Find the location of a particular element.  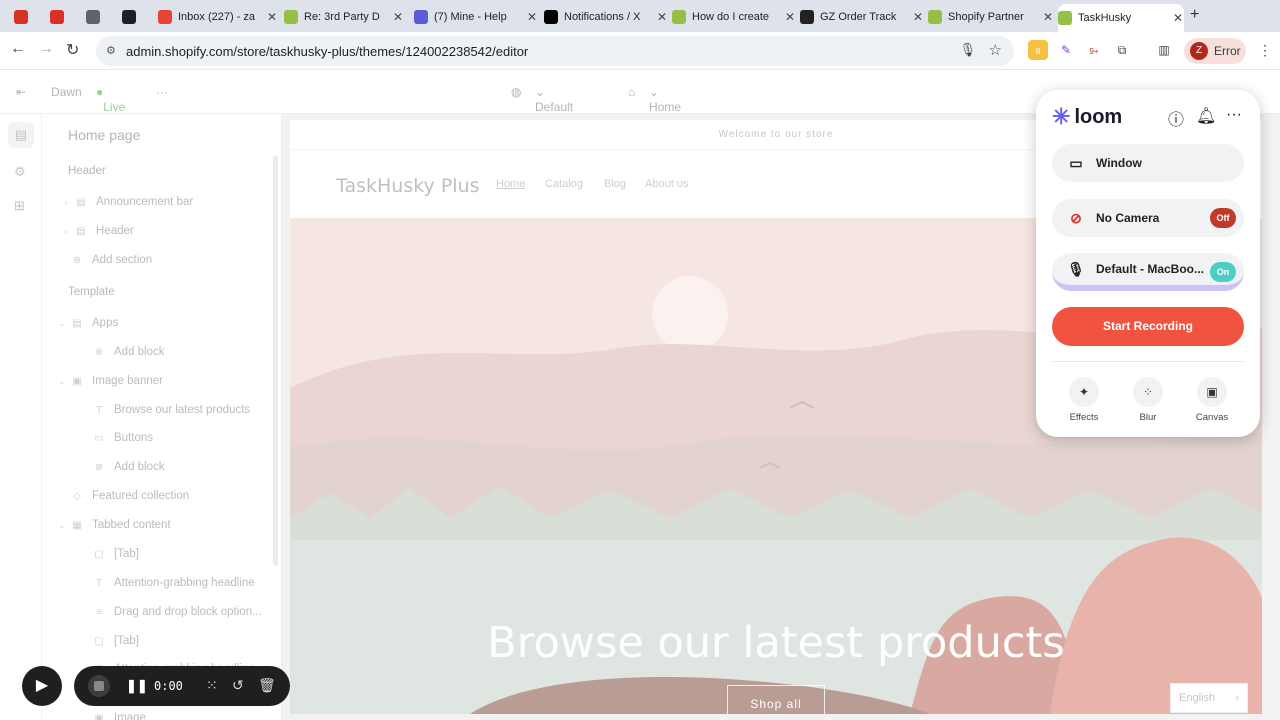

effects-button: ✦ Effects is located at coordinates (1084, 400).